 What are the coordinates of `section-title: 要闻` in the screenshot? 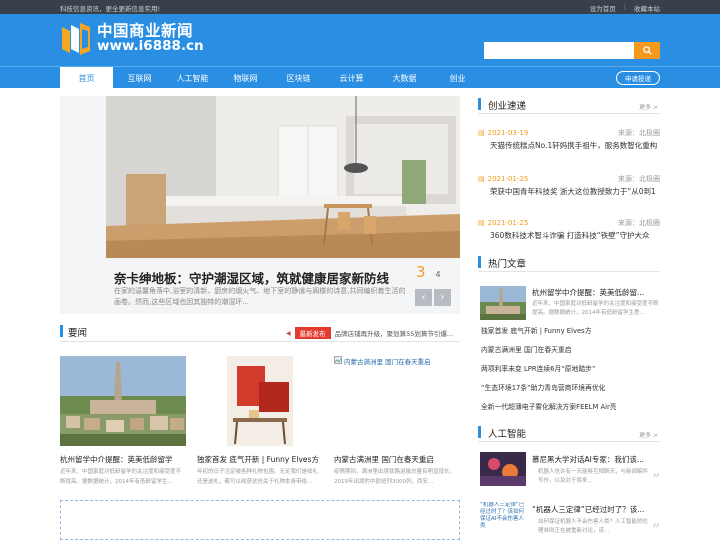 It's located at (78, 333).